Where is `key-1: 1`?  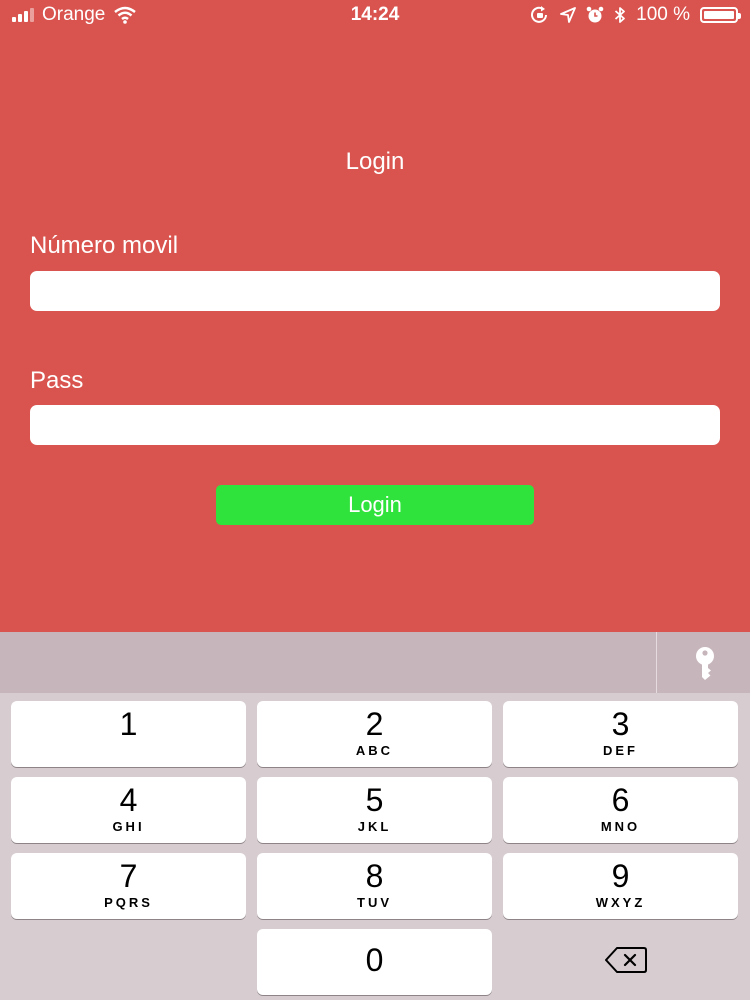 key-1: 1 is located at coordinates (128, 734).